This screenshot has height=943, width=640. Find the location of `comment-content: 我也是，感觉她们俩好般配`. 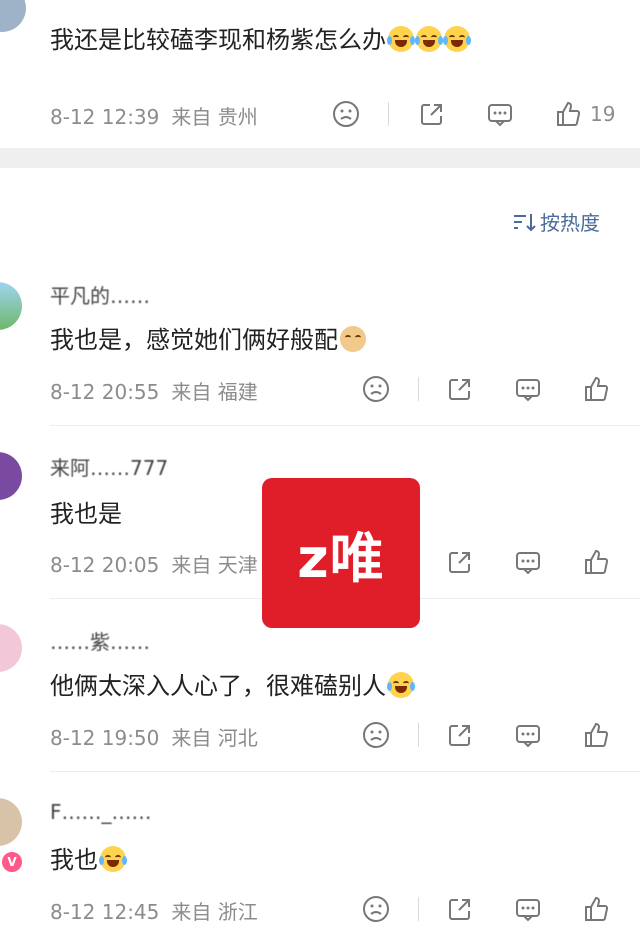

comment-content: 我也是，感觉她们俩好般配 is located at coordinates (208, 337).